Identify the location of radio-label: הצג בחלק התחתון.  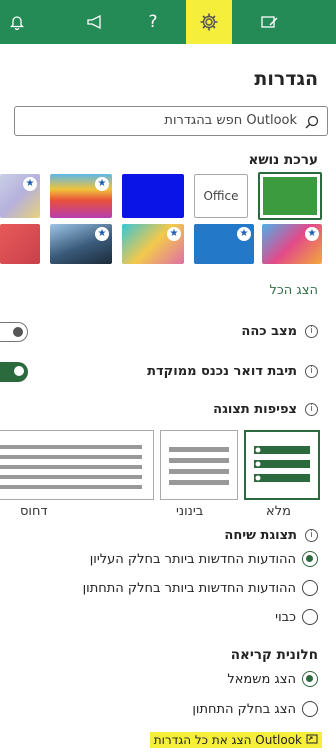
(244, 709).